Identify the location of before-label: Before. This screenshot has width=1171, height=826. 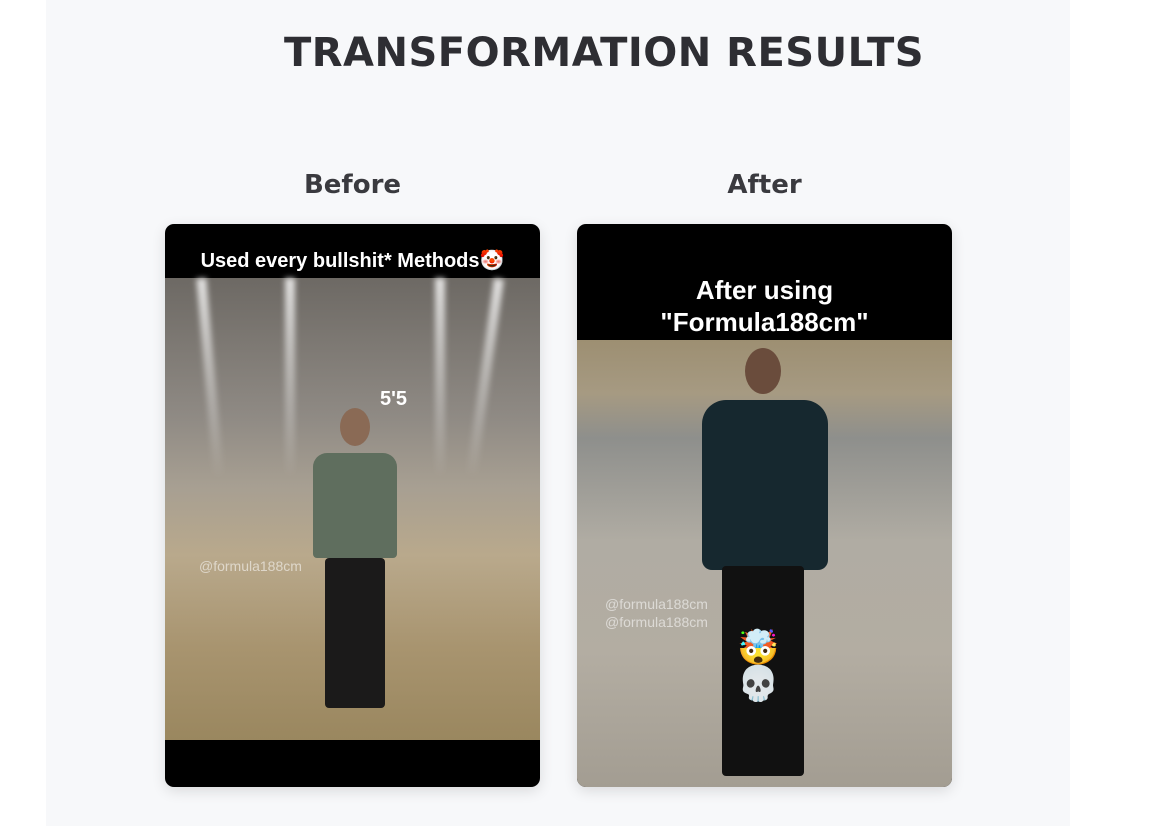
(352, 185).